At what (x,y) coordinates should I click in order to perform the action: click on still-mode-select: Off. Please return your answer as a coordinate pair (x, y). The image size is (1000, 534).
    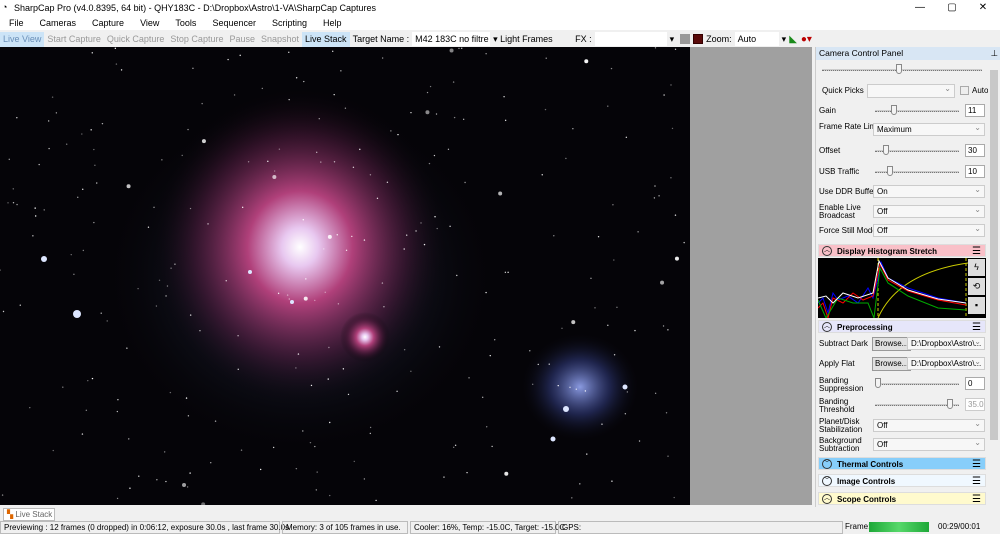
    Looking at the image, I should click on (929, 230).